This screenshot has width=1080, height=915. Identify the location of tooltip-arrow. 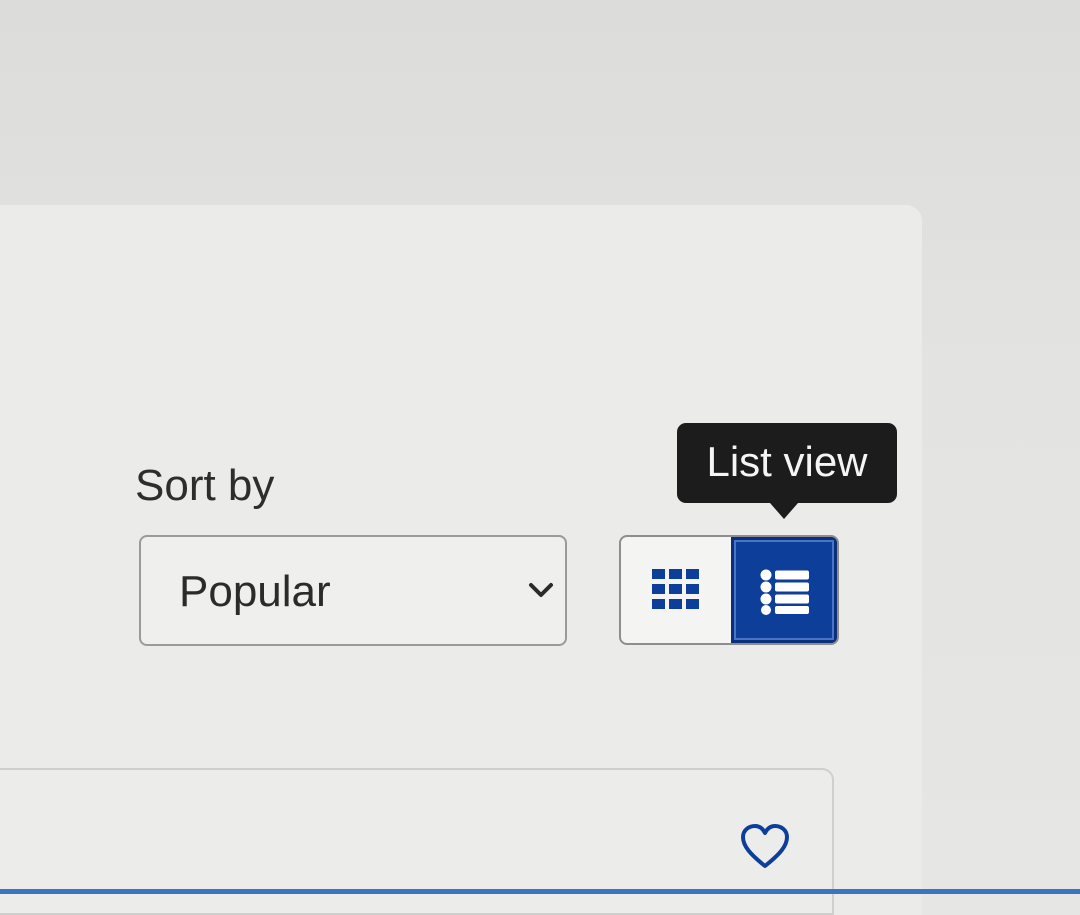
(784, 511).